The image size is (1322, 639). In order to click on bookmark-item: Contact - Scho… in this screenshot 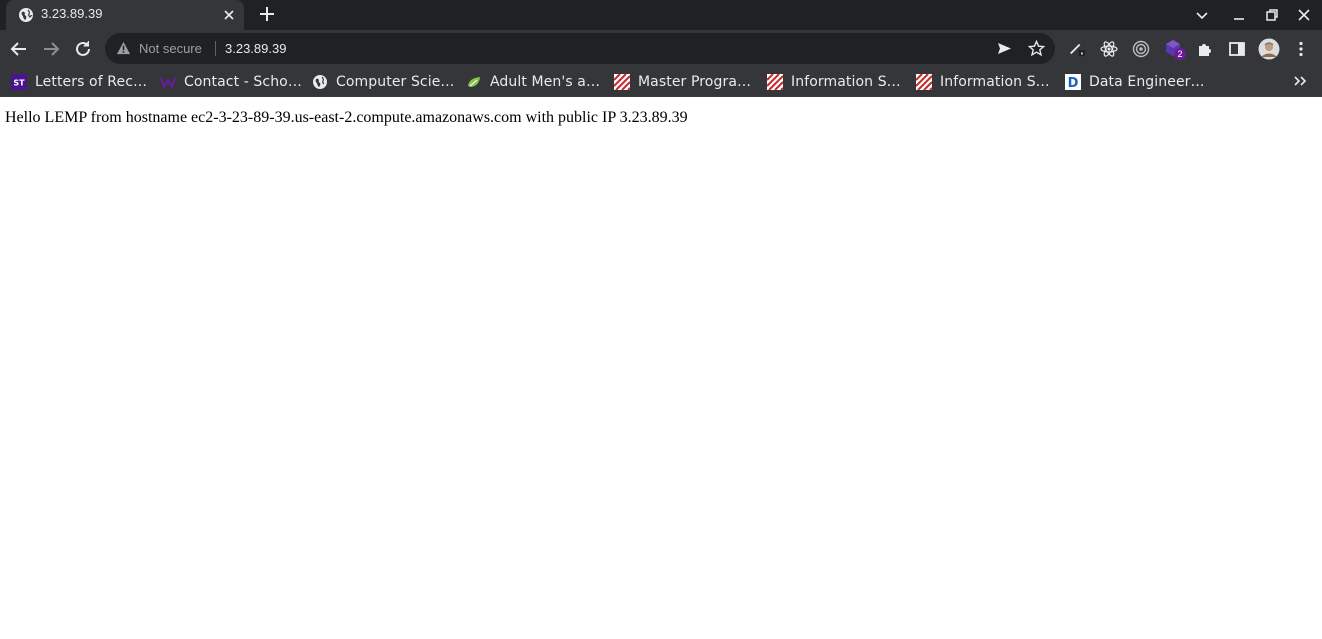, I will do `click(231, 82)`.